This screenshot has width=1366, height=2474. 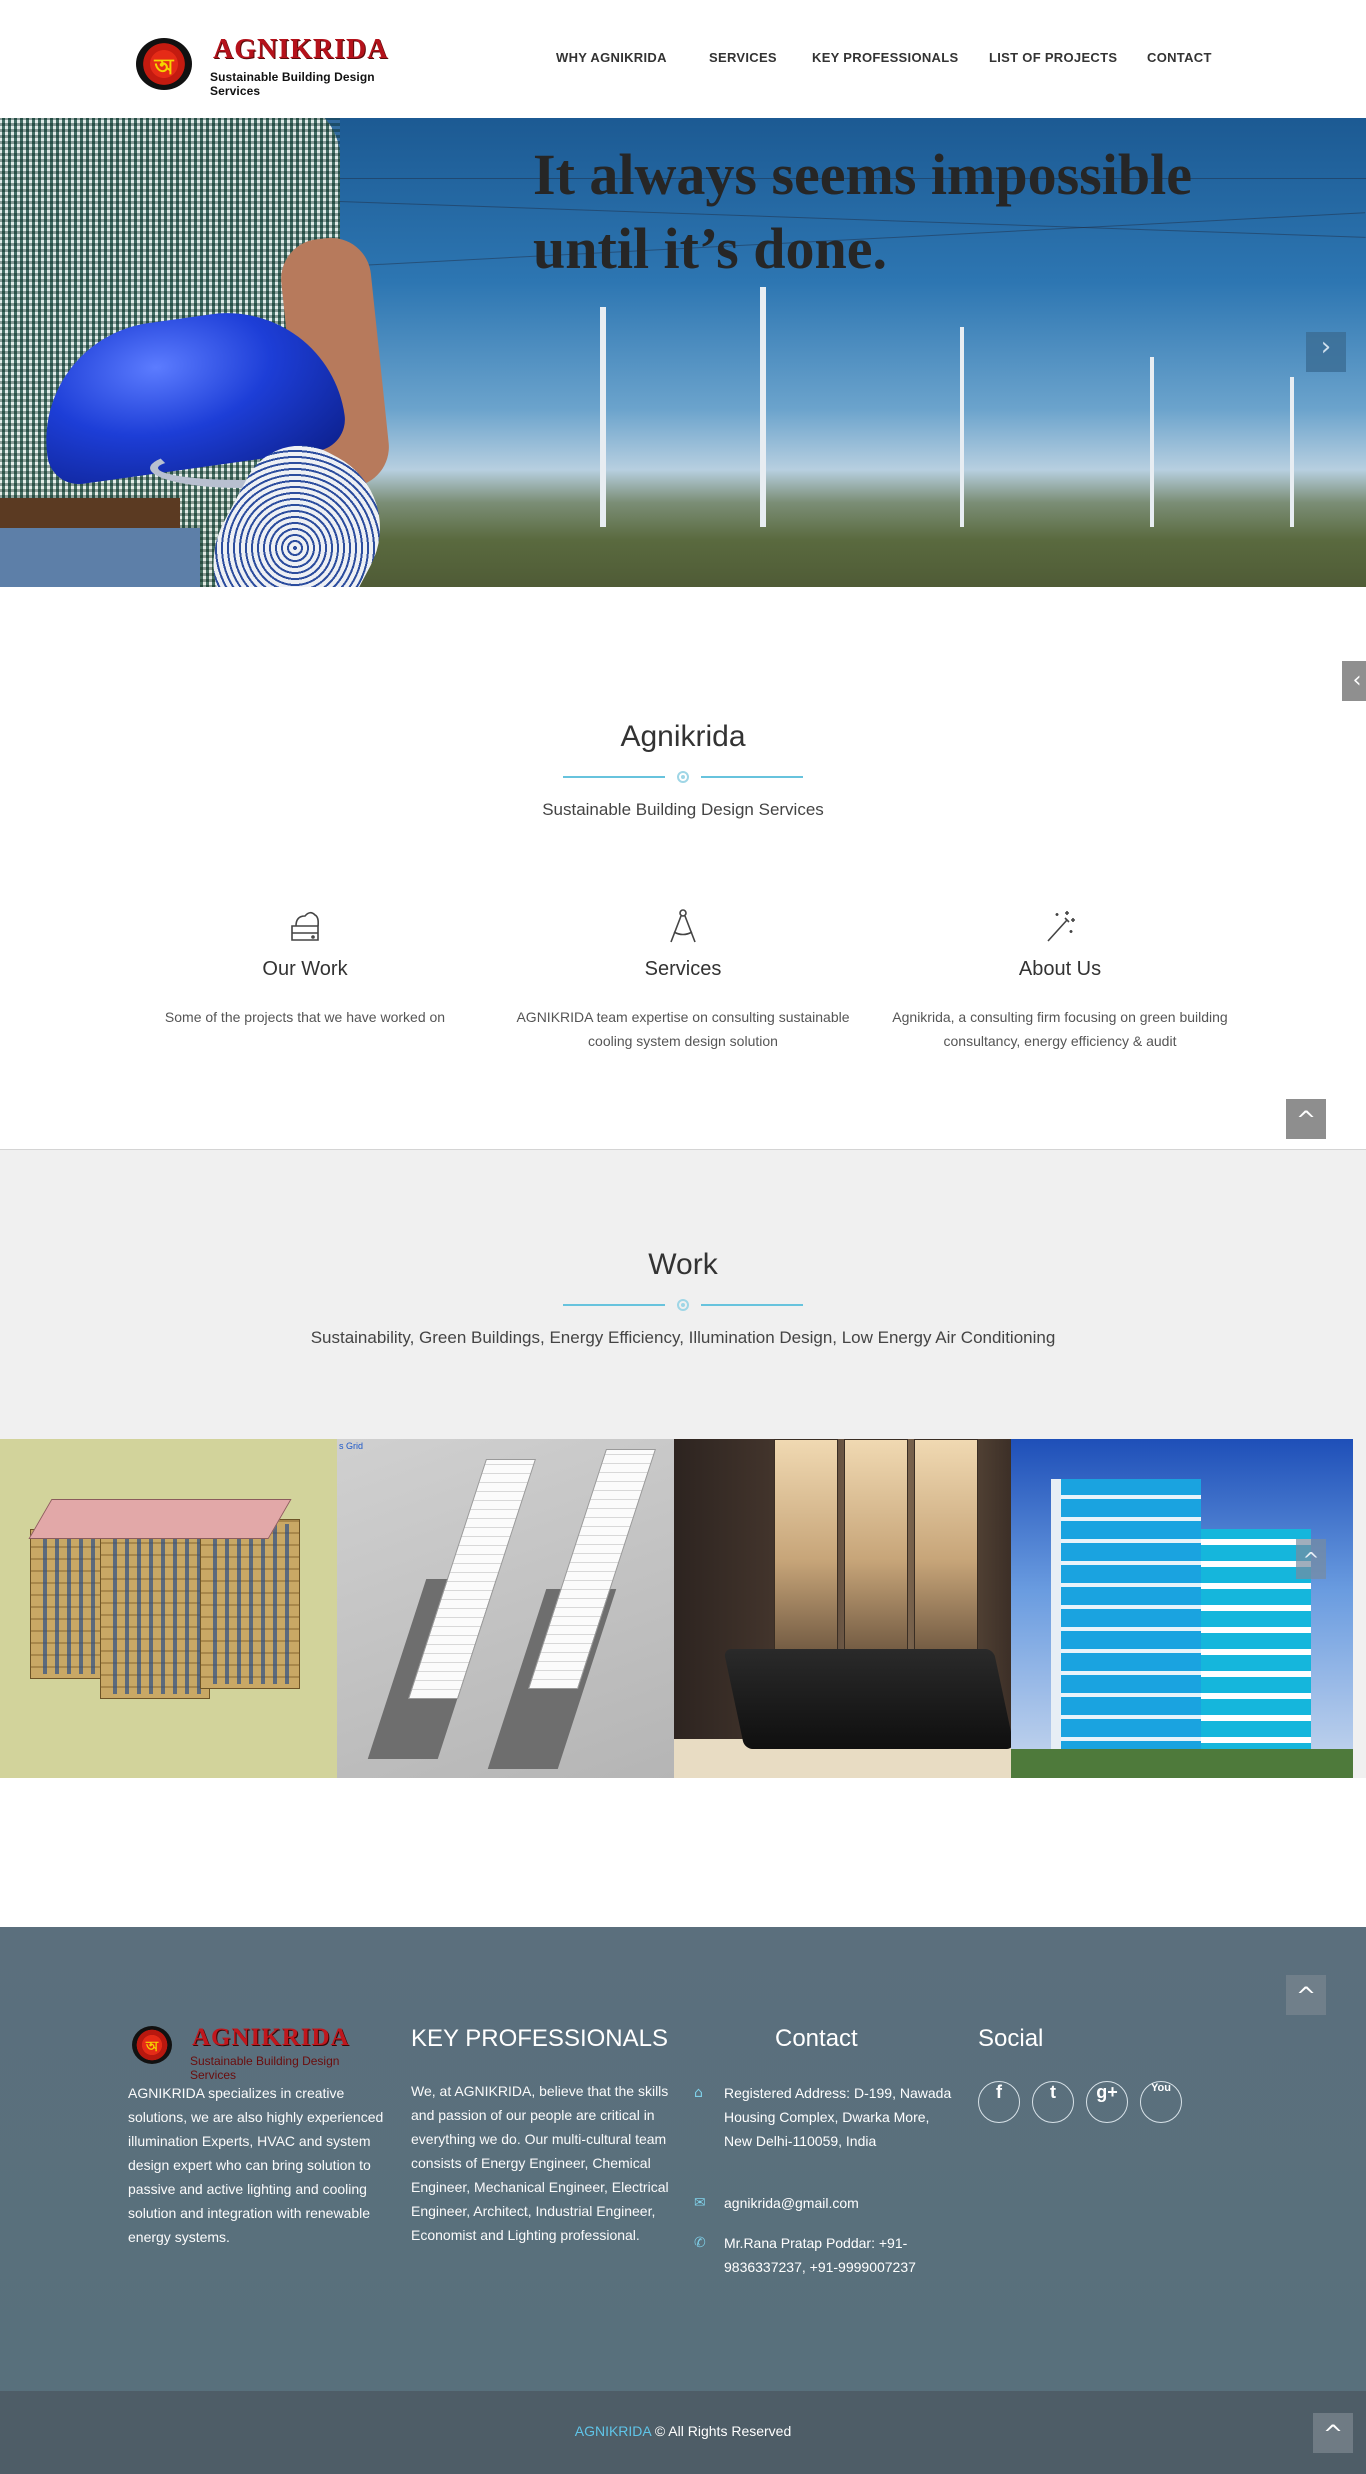 What do you see at coordinates (700, 2203) in the screenshot?
I see `envelope-icon: ✉` at bounding box center [700, 2203].